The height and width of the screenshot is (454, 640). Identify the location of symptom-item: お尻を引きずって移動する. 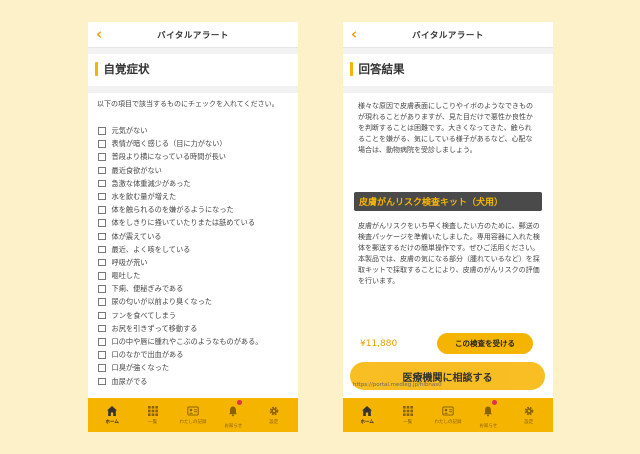
(195, 329).